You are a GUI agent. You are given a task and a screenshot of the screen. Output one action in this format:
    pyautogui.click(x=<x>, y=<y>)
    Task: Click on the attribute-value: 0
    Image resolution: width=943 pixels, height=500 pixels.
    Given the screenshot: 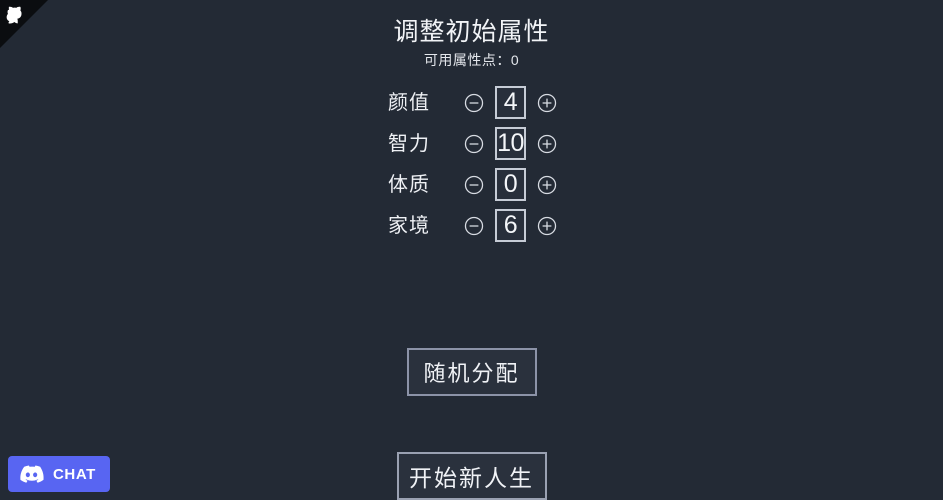 What is the action you would take?
    pyautogui.click(x=510, y=184)
    